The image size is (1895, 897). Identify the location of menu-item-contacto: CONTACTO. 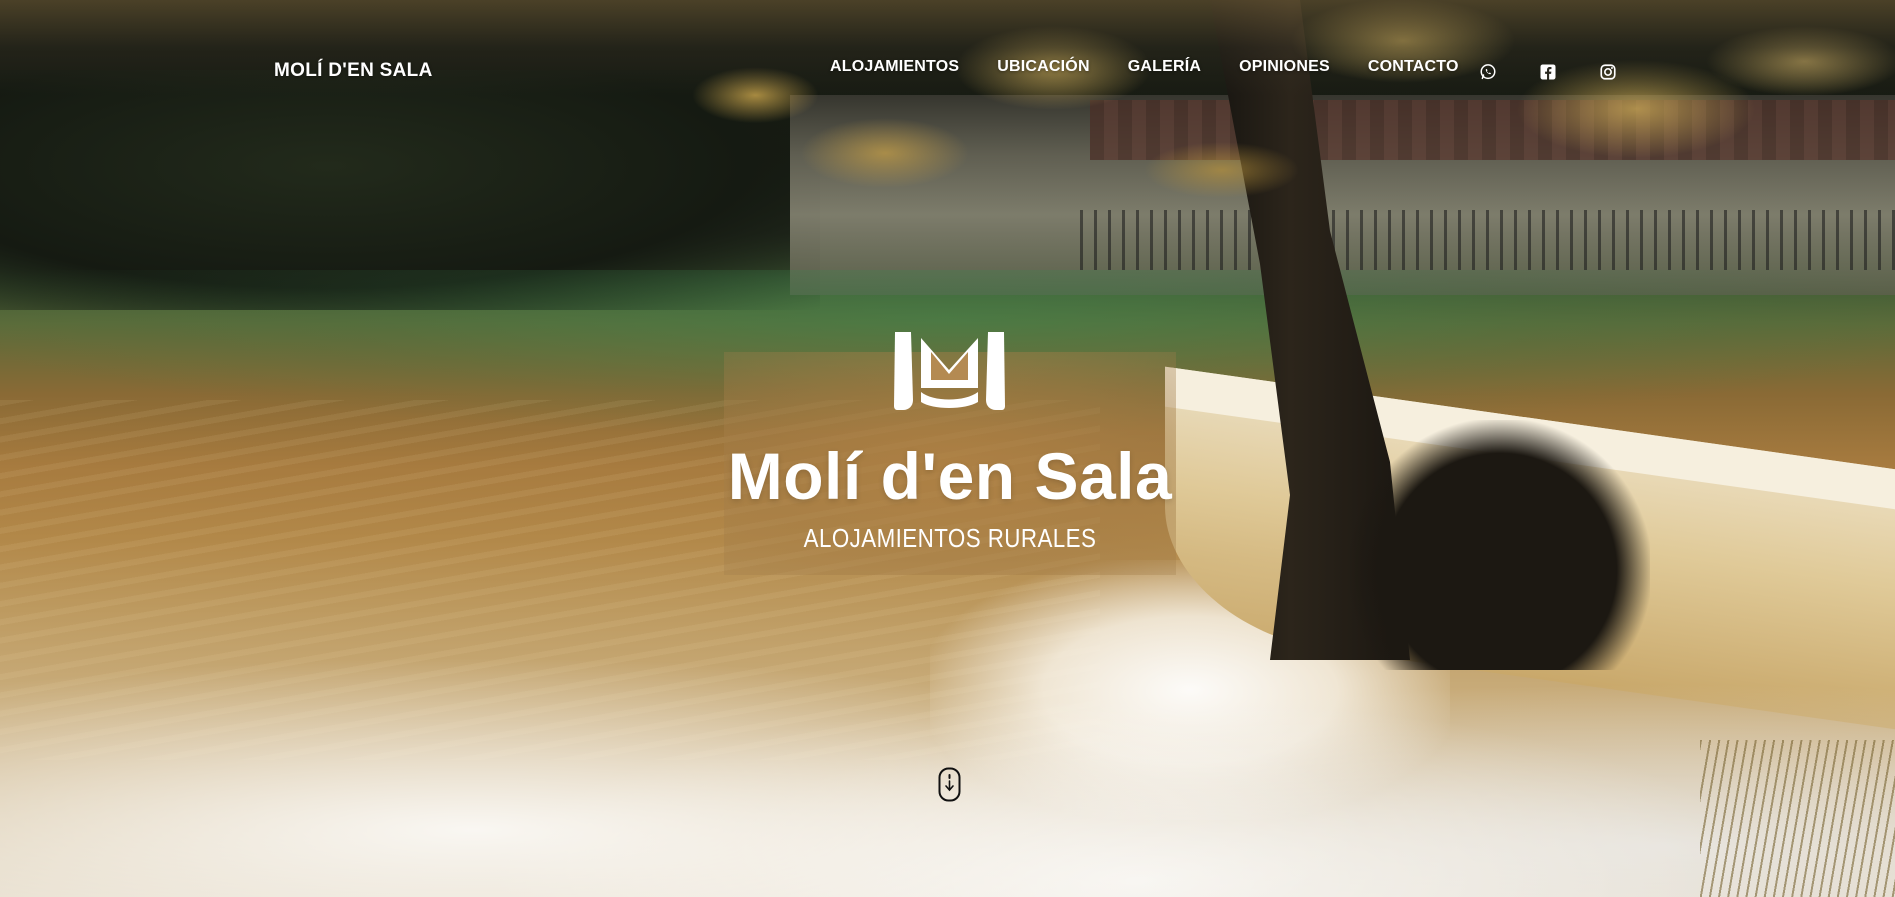
(1413, 67).